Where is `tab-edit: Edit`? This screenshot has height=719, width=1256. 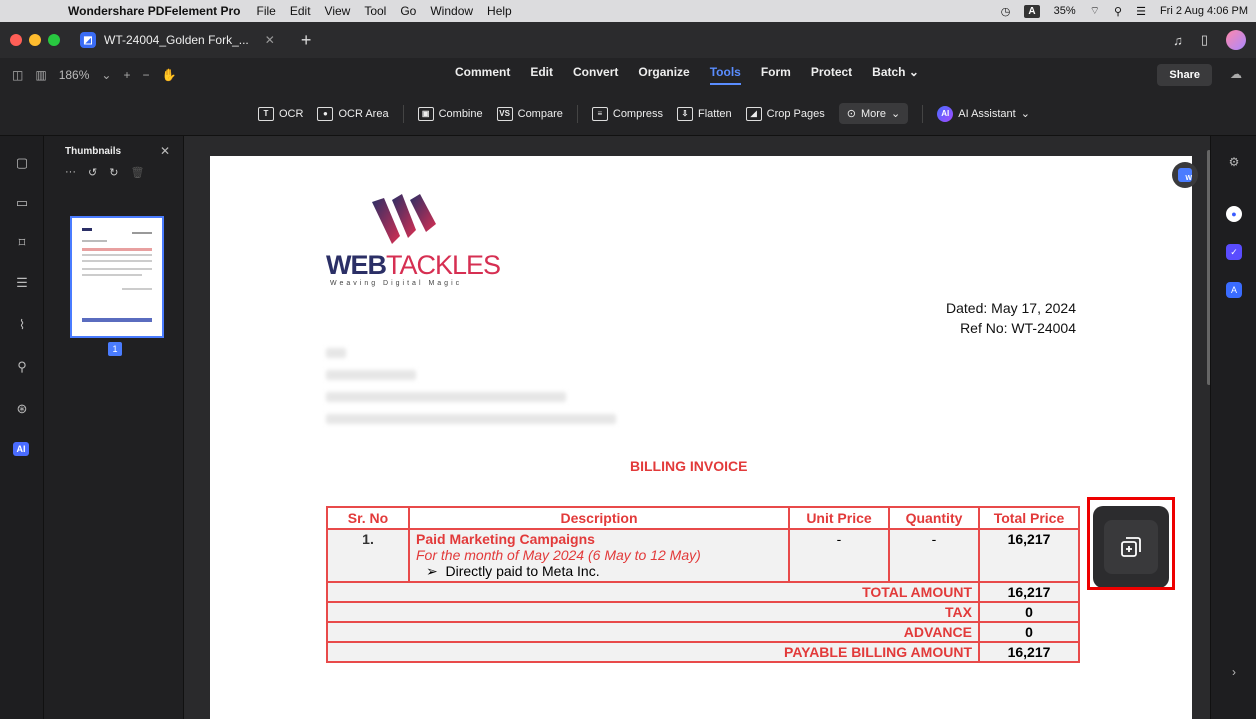
tab-edit: Edit is located at coordinates (541, 75).